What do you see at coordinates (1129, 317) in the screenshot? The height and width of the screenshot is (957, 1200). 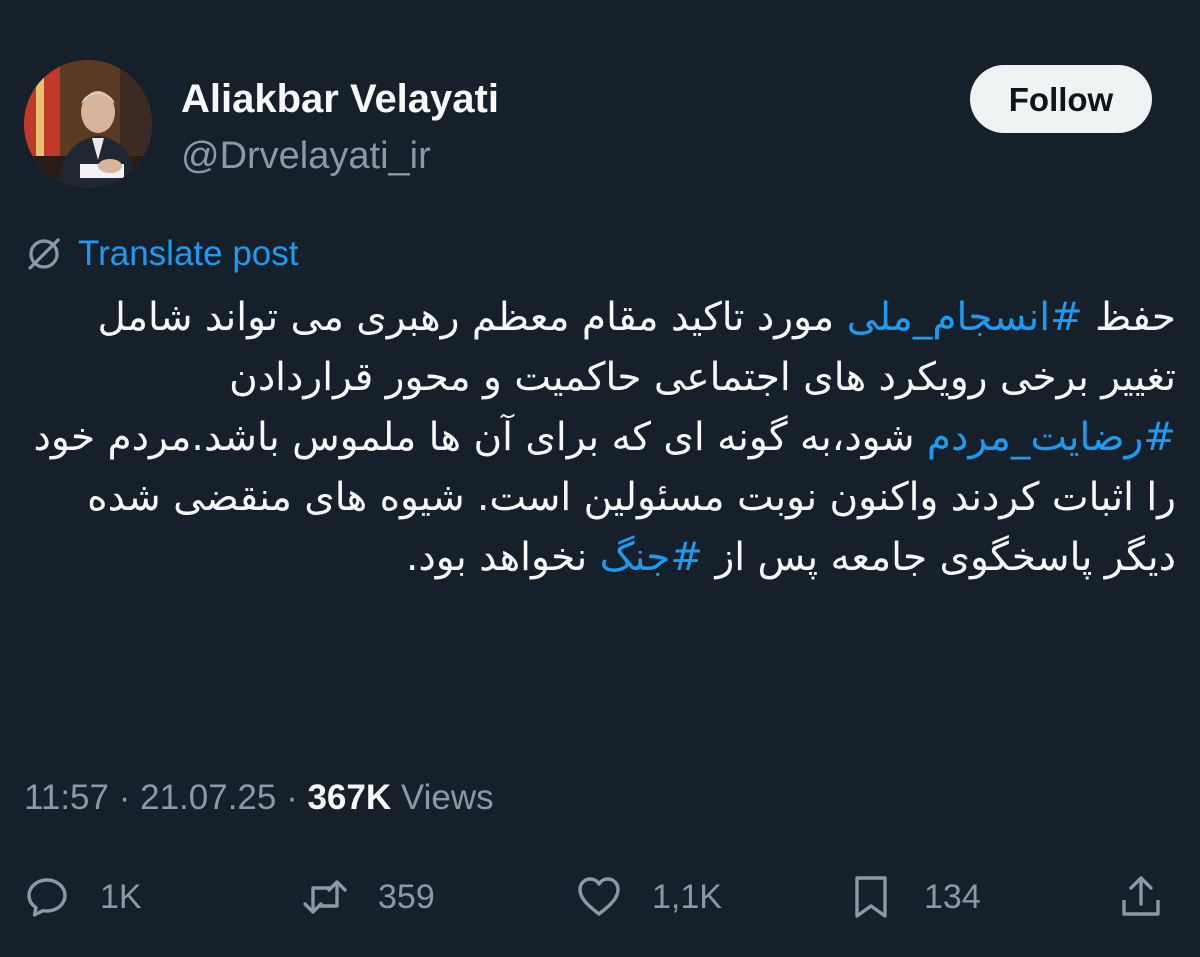 I see `post-text-segment: حفظ` at bounding box center [1129, 317].